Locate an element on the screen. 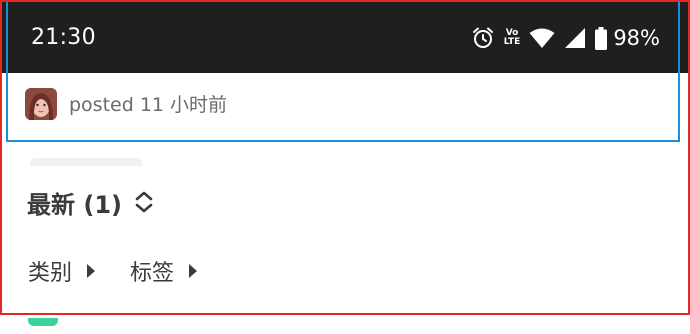  signal-icon is located at coordinates (575, 38).